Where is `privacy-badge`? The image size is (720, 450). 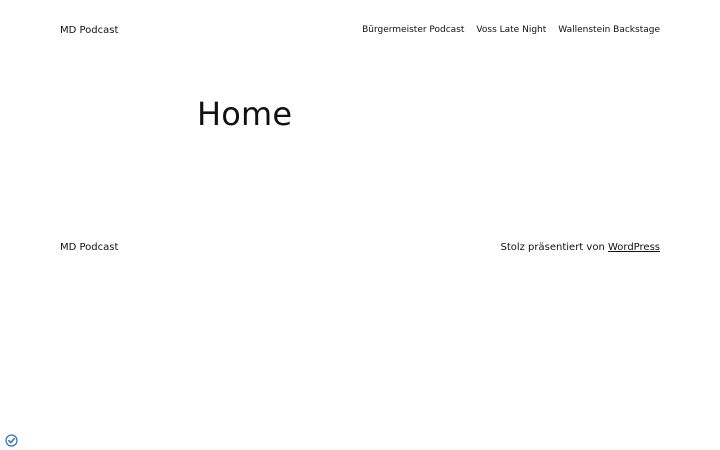 privacy-badge is located at coordinates (11, 439).